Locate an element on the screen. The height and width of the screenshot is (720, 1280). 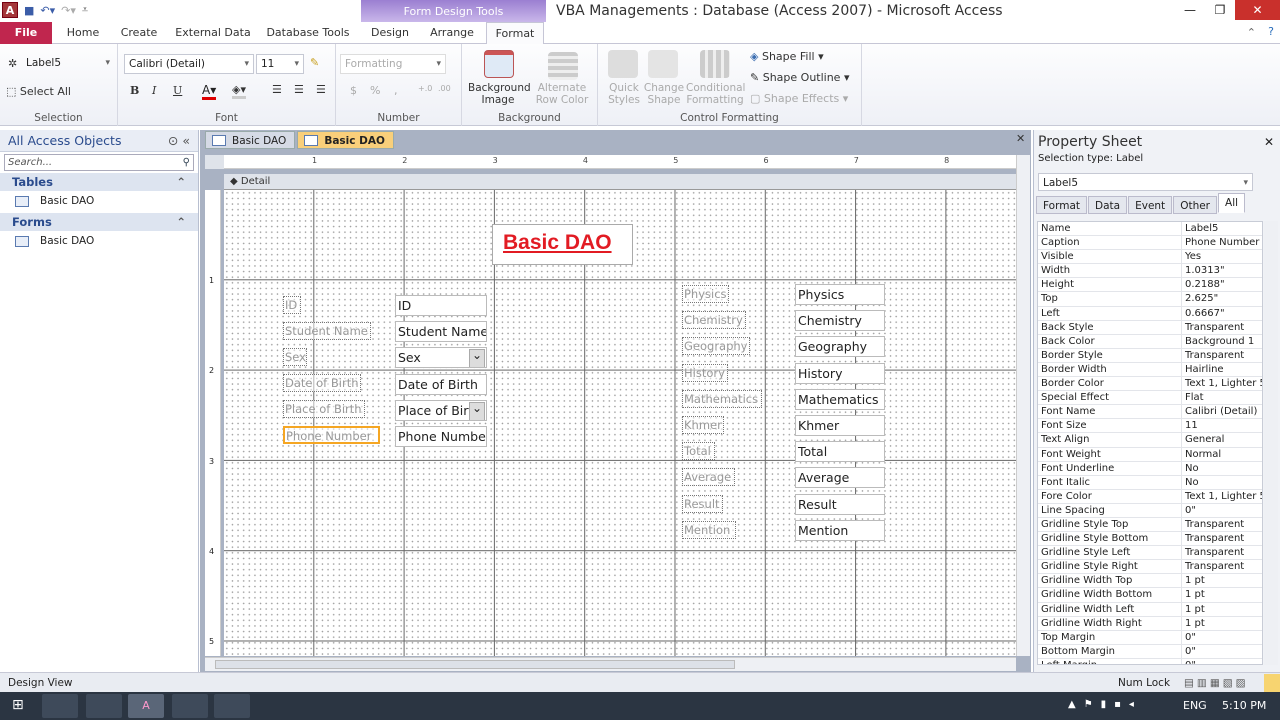
label-place-of-birth: Place of Birth is located at coordinates (324, 409).